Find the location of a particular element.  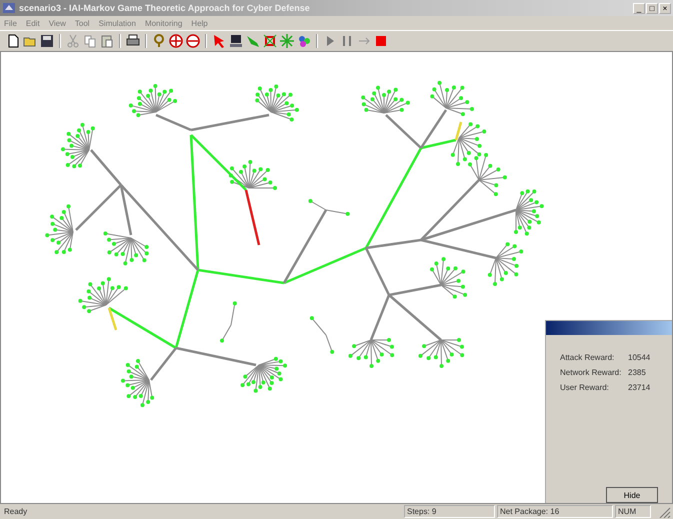

steps-status: Steps: 9 is located at coordinates (449, 511).